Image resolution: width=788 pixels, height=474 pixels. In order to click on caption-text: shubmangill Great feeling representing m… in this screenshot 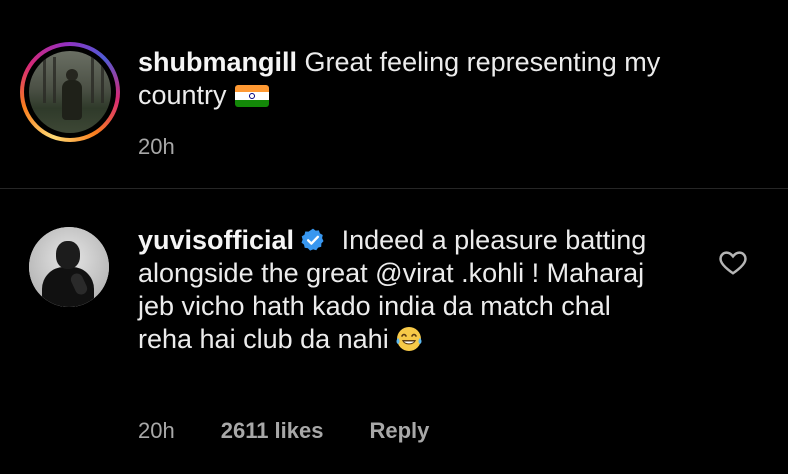, I will do `click(438, 79)`.